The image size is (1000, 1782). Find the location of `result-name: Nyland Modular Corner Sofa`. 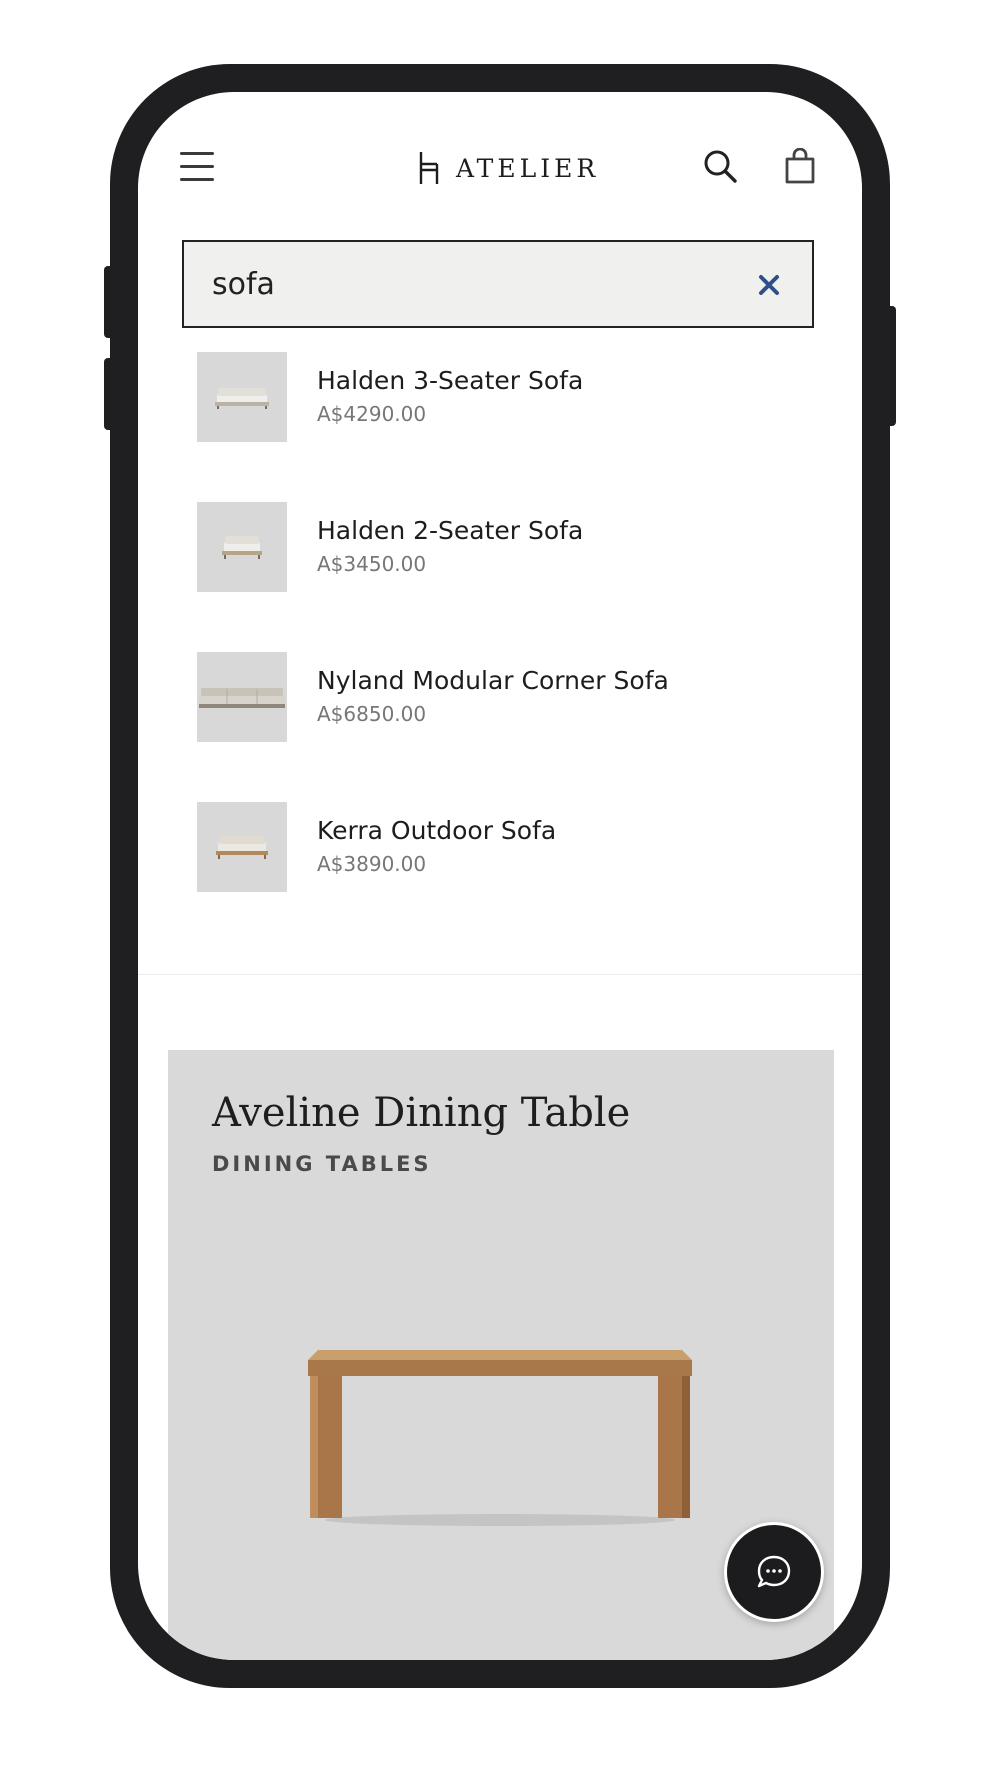

result-name: Nyland Modular Corner Sofa is located at coordinates (493, 680).